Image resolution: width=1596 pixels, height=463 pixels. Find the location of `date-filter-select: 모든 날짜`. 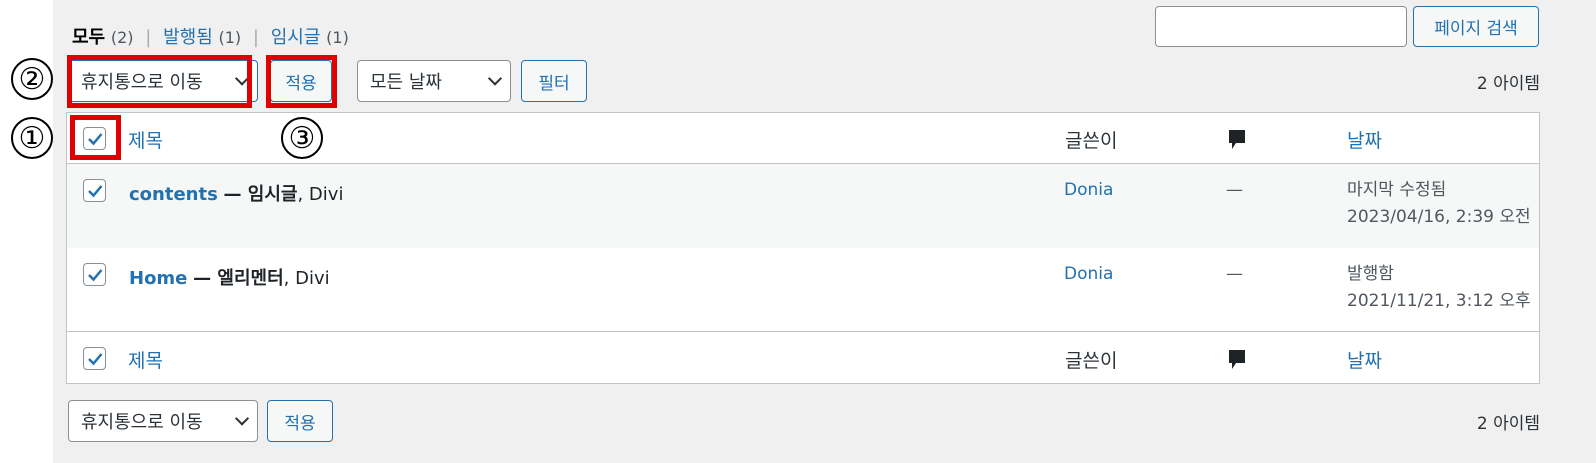

date-filter-select: 모든 날짜 is located at coordinates (434, 81).